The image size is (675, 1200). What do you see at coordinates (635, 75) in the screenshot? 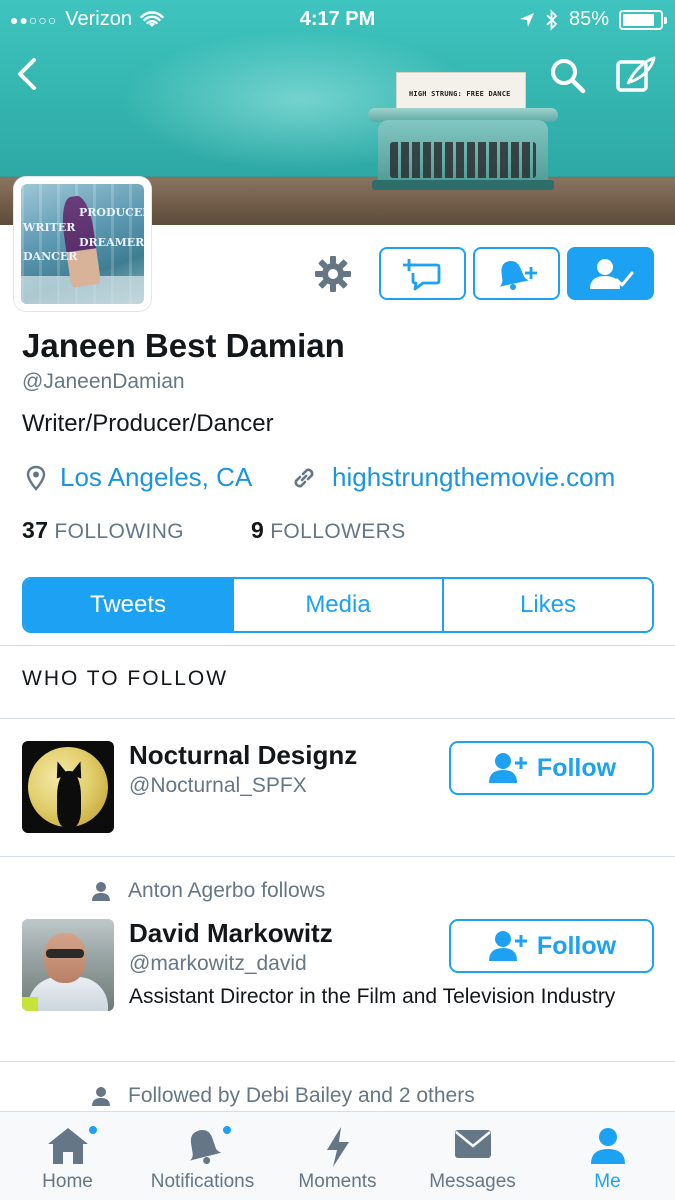
I see `compose-icon` at bounding box center [635, 75].